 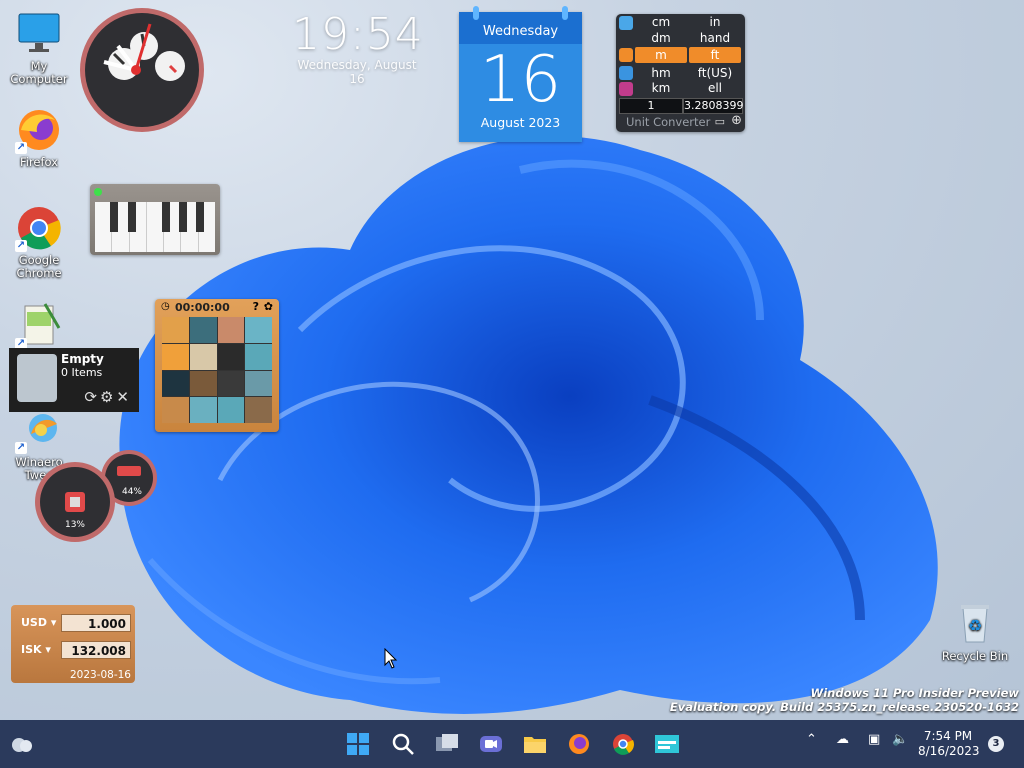 I want to click on firefox-taskbar-icon, so click(x=579, y=744).